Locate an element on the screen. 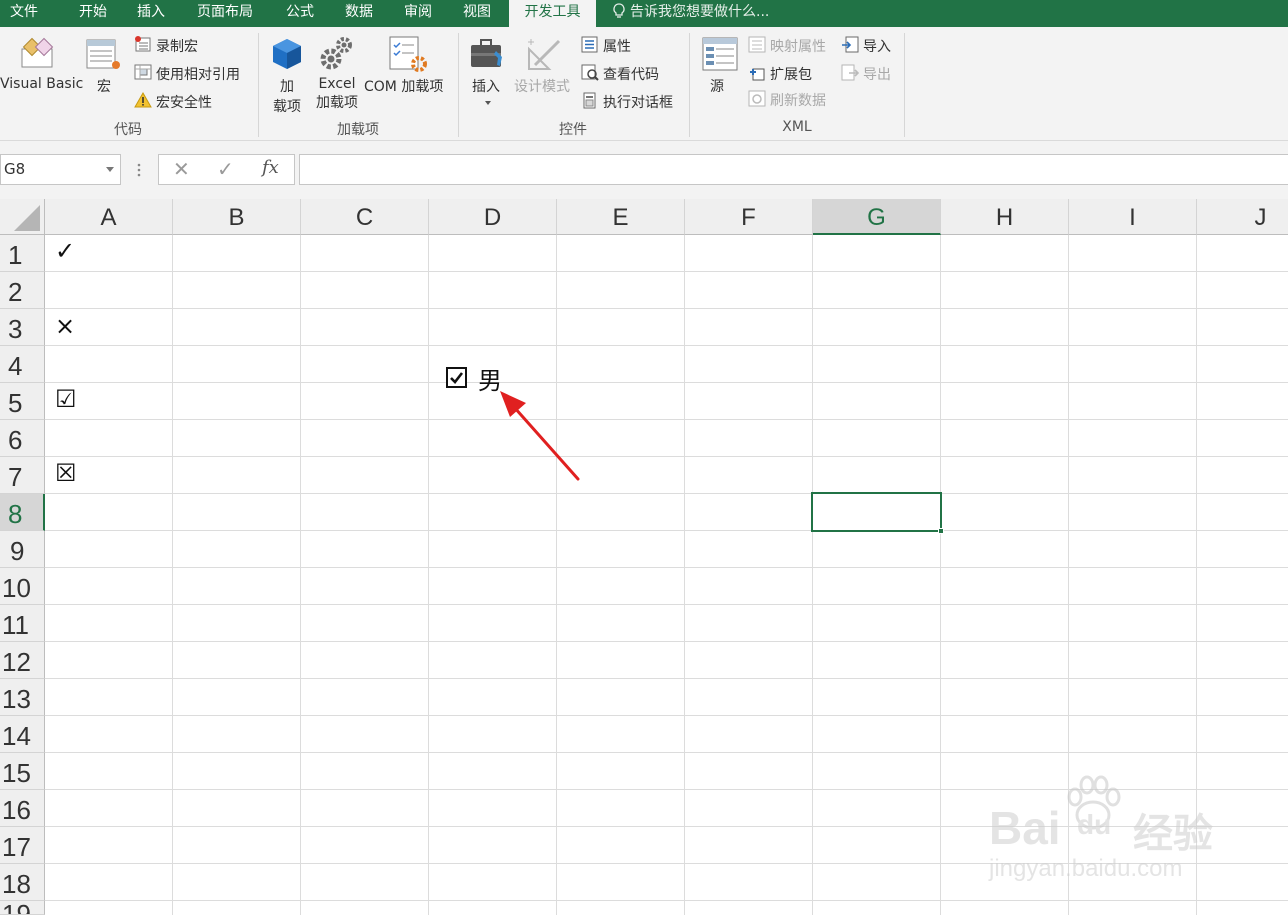  cancel-button: ✕ is located at coordinates (181, 169).